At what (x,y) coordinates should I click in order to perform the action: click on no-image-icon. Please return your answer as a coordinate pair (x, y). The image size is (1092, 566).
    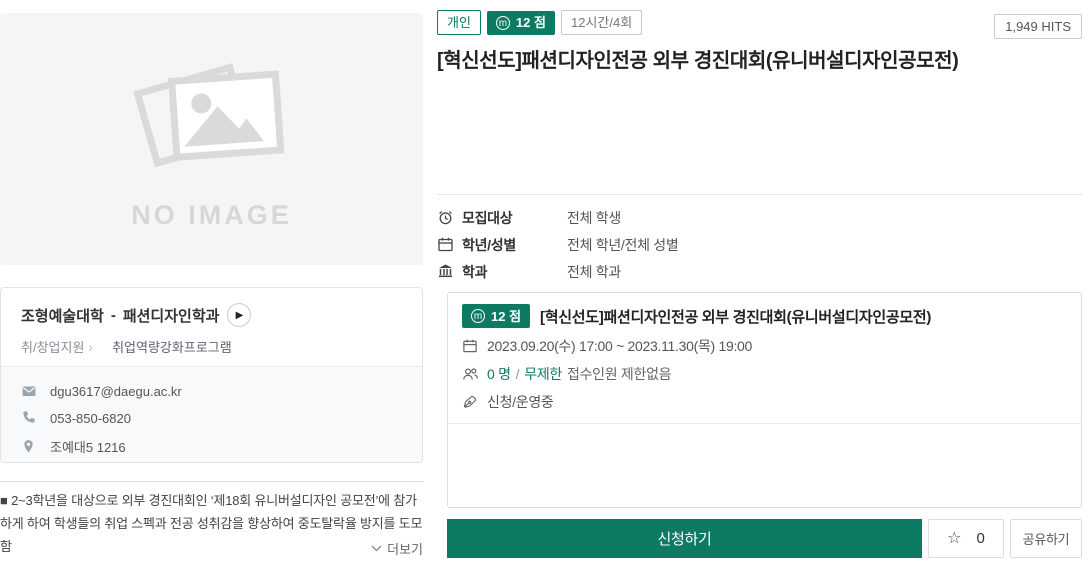
    Looking at the image, I should click on (212, 113).